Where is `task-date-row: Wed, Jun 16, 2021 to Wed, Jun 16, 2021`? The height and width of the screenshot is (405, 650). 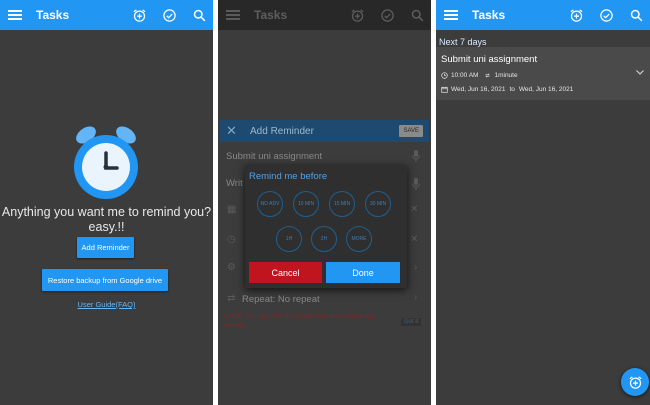 task-date-row: Wed, Jun 16, 2021 to Wed, Jun 16, 2021 is located at coordinates (507, 89).